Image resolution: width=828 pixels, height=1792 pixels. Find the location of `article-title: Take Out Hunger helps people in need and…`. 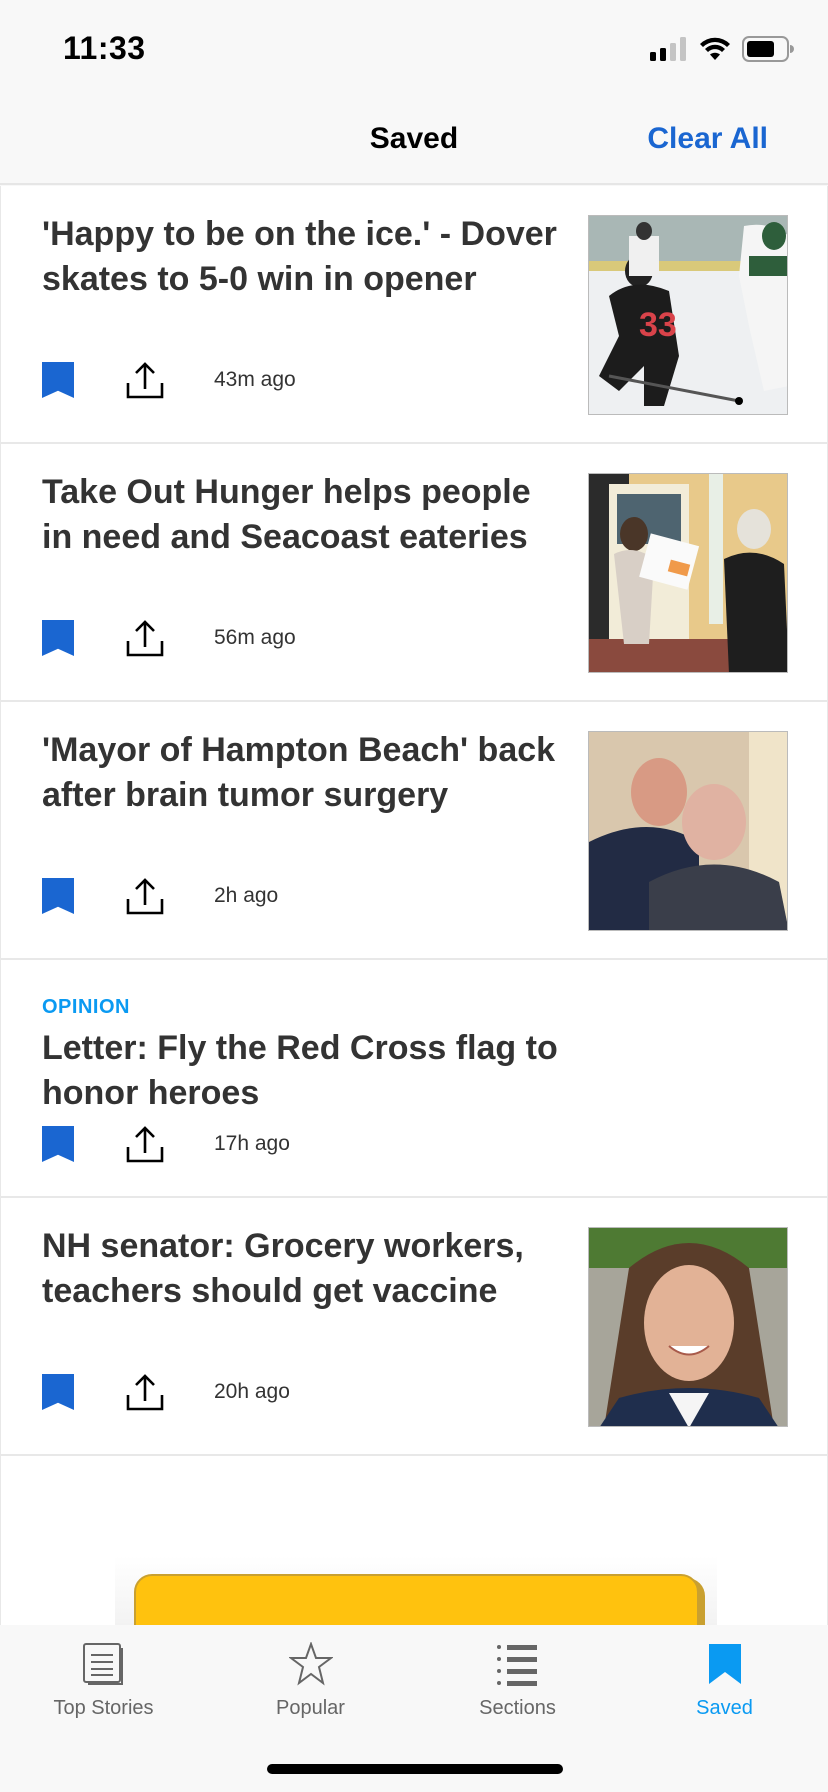

article-title: Take Out Hunger helps people in need and… is located at coordinates (302, 515).